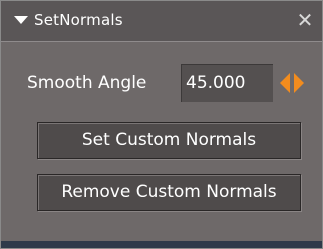 Image resolution: width=323 pixels, height=249 pixels. Describe the element at coordinates (292, 83) in the screenshot. I see `spinner-arrows-icon` at that location.